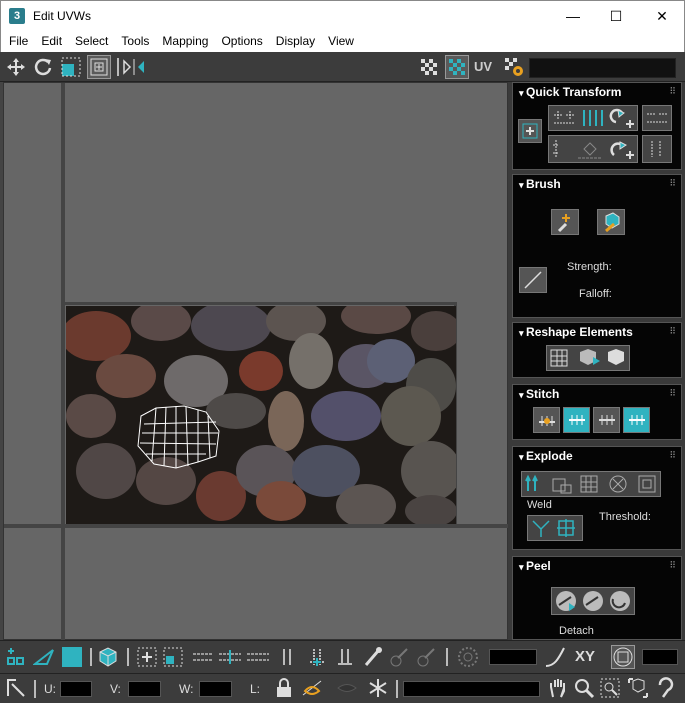  What do you see at coordinates (318, 657) in the screenshot?
I see `loop-edge-icons` at bounding box center [318, 657].